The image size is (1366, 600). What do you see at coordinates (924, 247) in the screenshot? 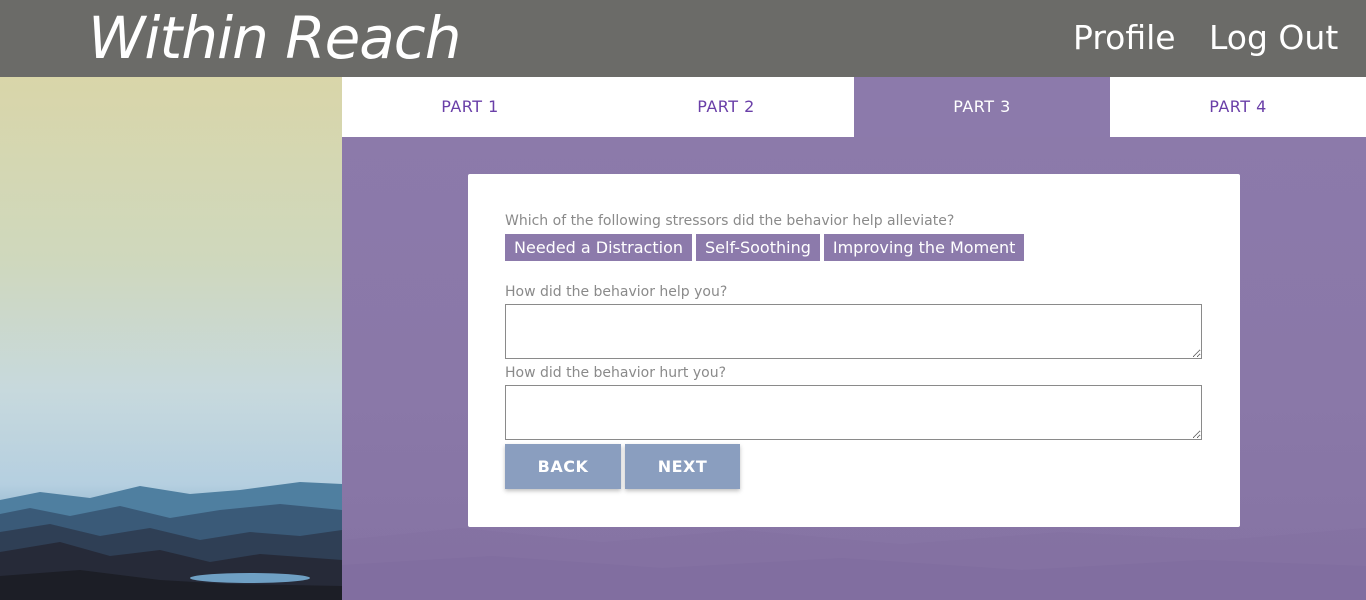
I see `stressor-chip-improving-moment: Improving the Moment` at bounding box center [924, 247].